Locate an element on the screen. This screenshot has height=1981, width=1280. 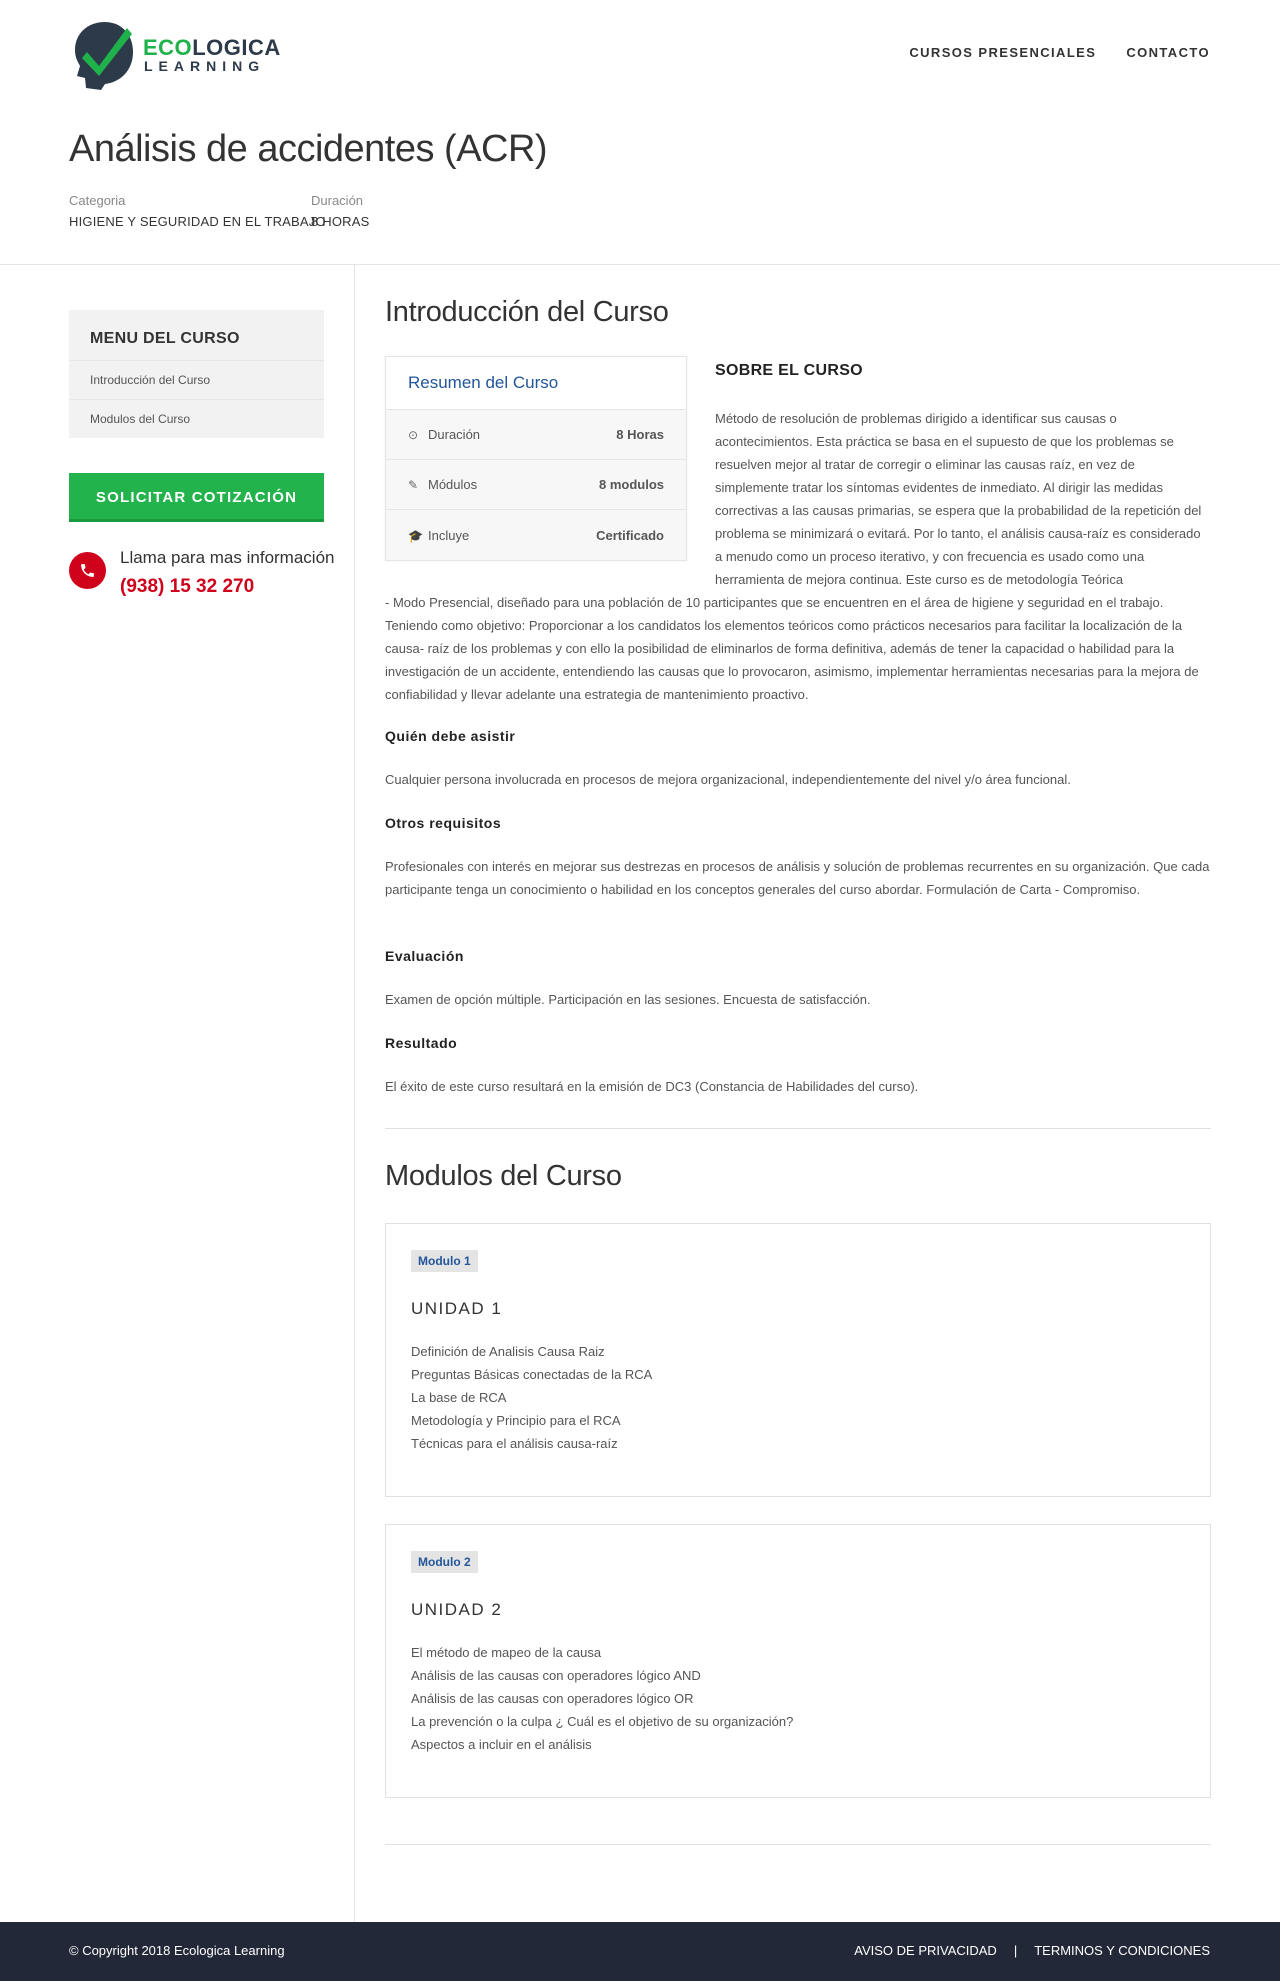
section-title-evaluacion: Evaluación is located at coordinates (424, 956).